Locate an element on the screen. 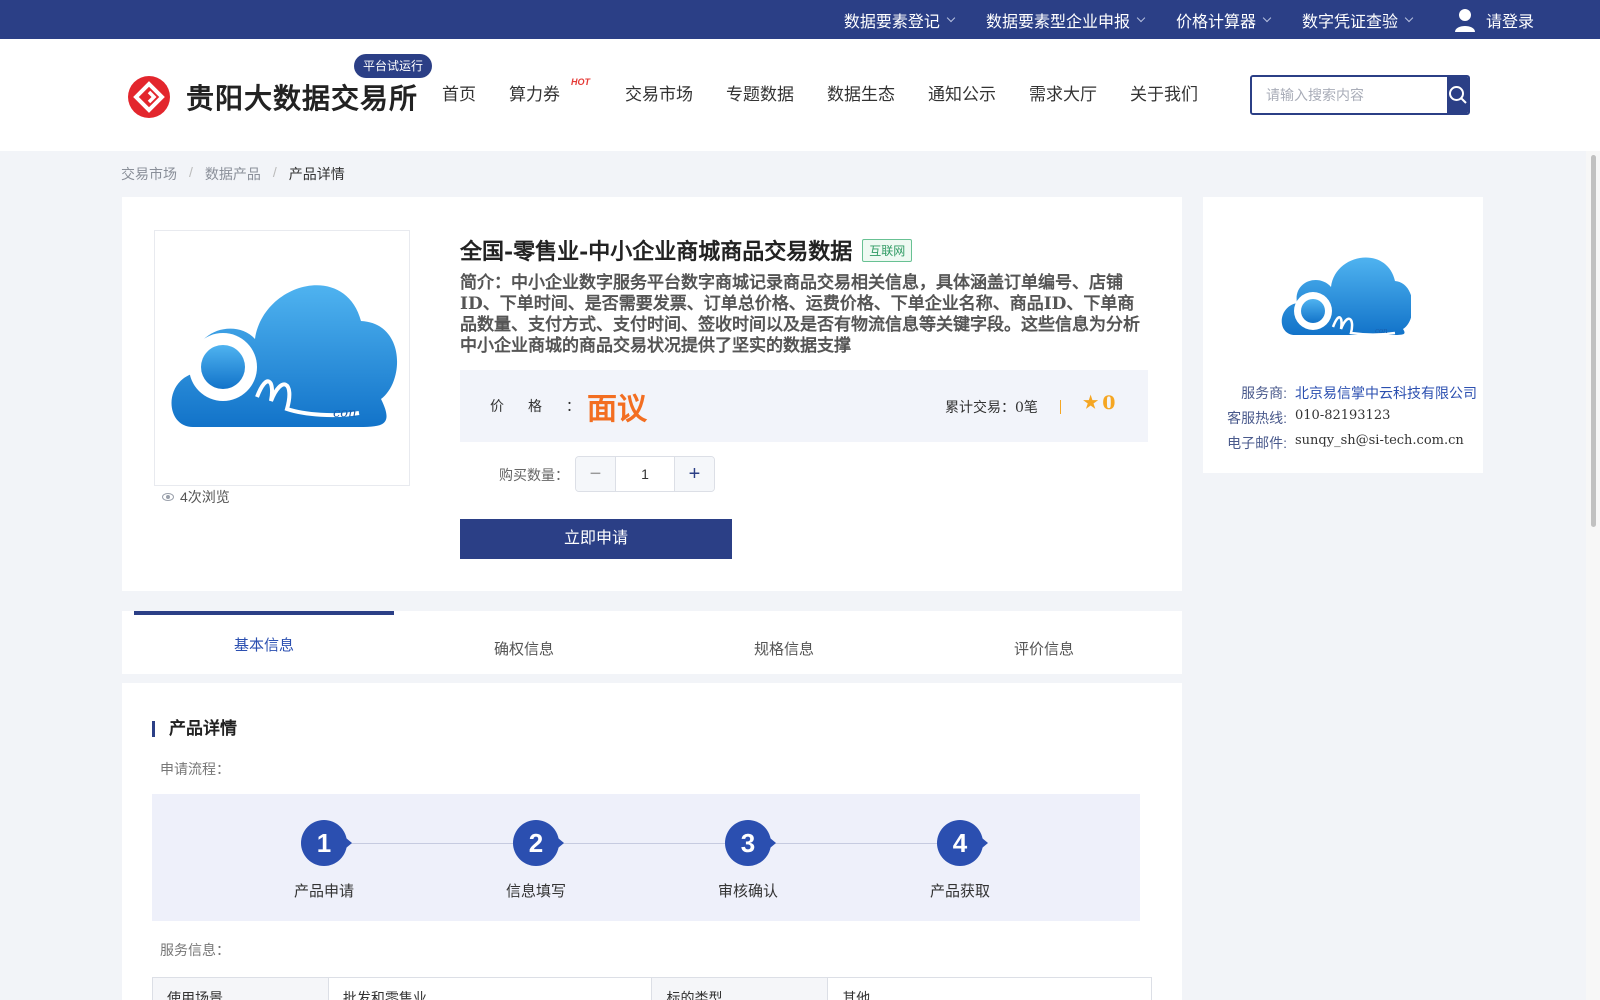 The width and height of the screenshot is (1600, 1000). vendor-logo-icon: con is located at coordinates (1346, 296).